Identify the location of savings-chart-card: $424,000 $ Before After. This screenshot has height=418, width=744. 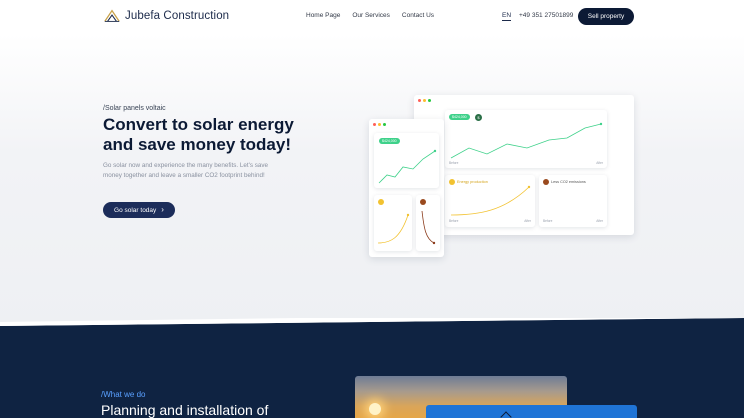
(526, 139).